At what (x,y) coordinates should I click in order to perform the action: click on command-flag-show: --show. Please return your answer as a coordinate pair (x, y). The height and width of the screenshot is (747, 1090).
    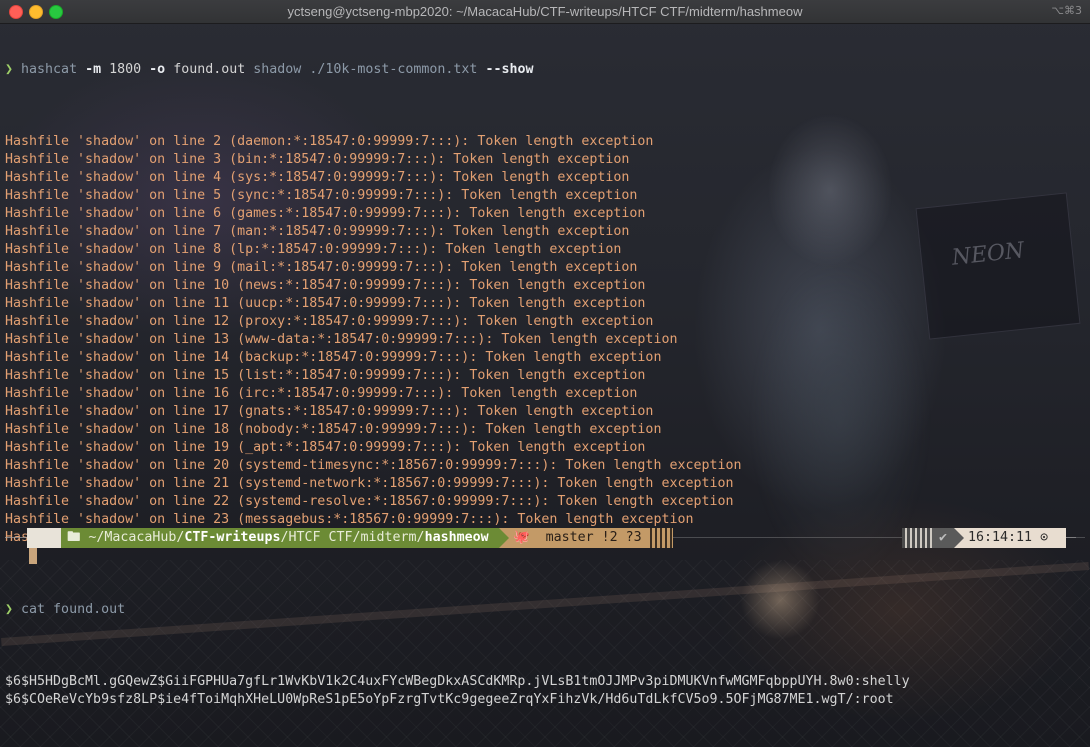
    Looking at the image, I should click on (509, 69).